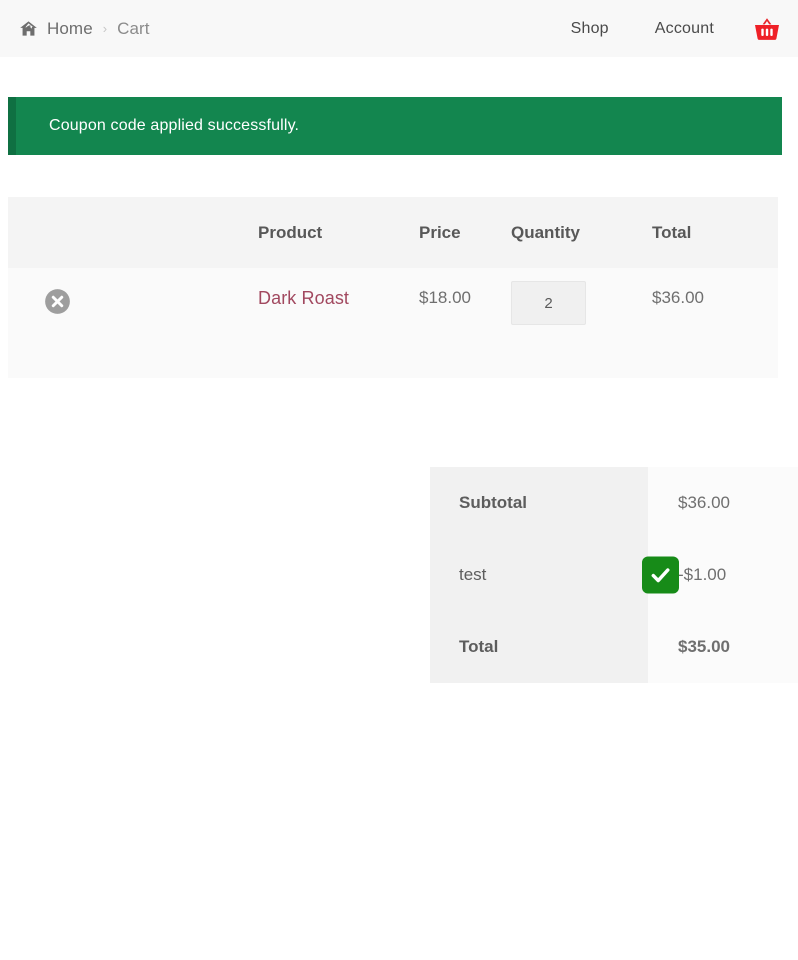 The height and width of the screenshot is (960, 798). I want to click on site-header: Home › Cart Shop Account, so click(399, 28).